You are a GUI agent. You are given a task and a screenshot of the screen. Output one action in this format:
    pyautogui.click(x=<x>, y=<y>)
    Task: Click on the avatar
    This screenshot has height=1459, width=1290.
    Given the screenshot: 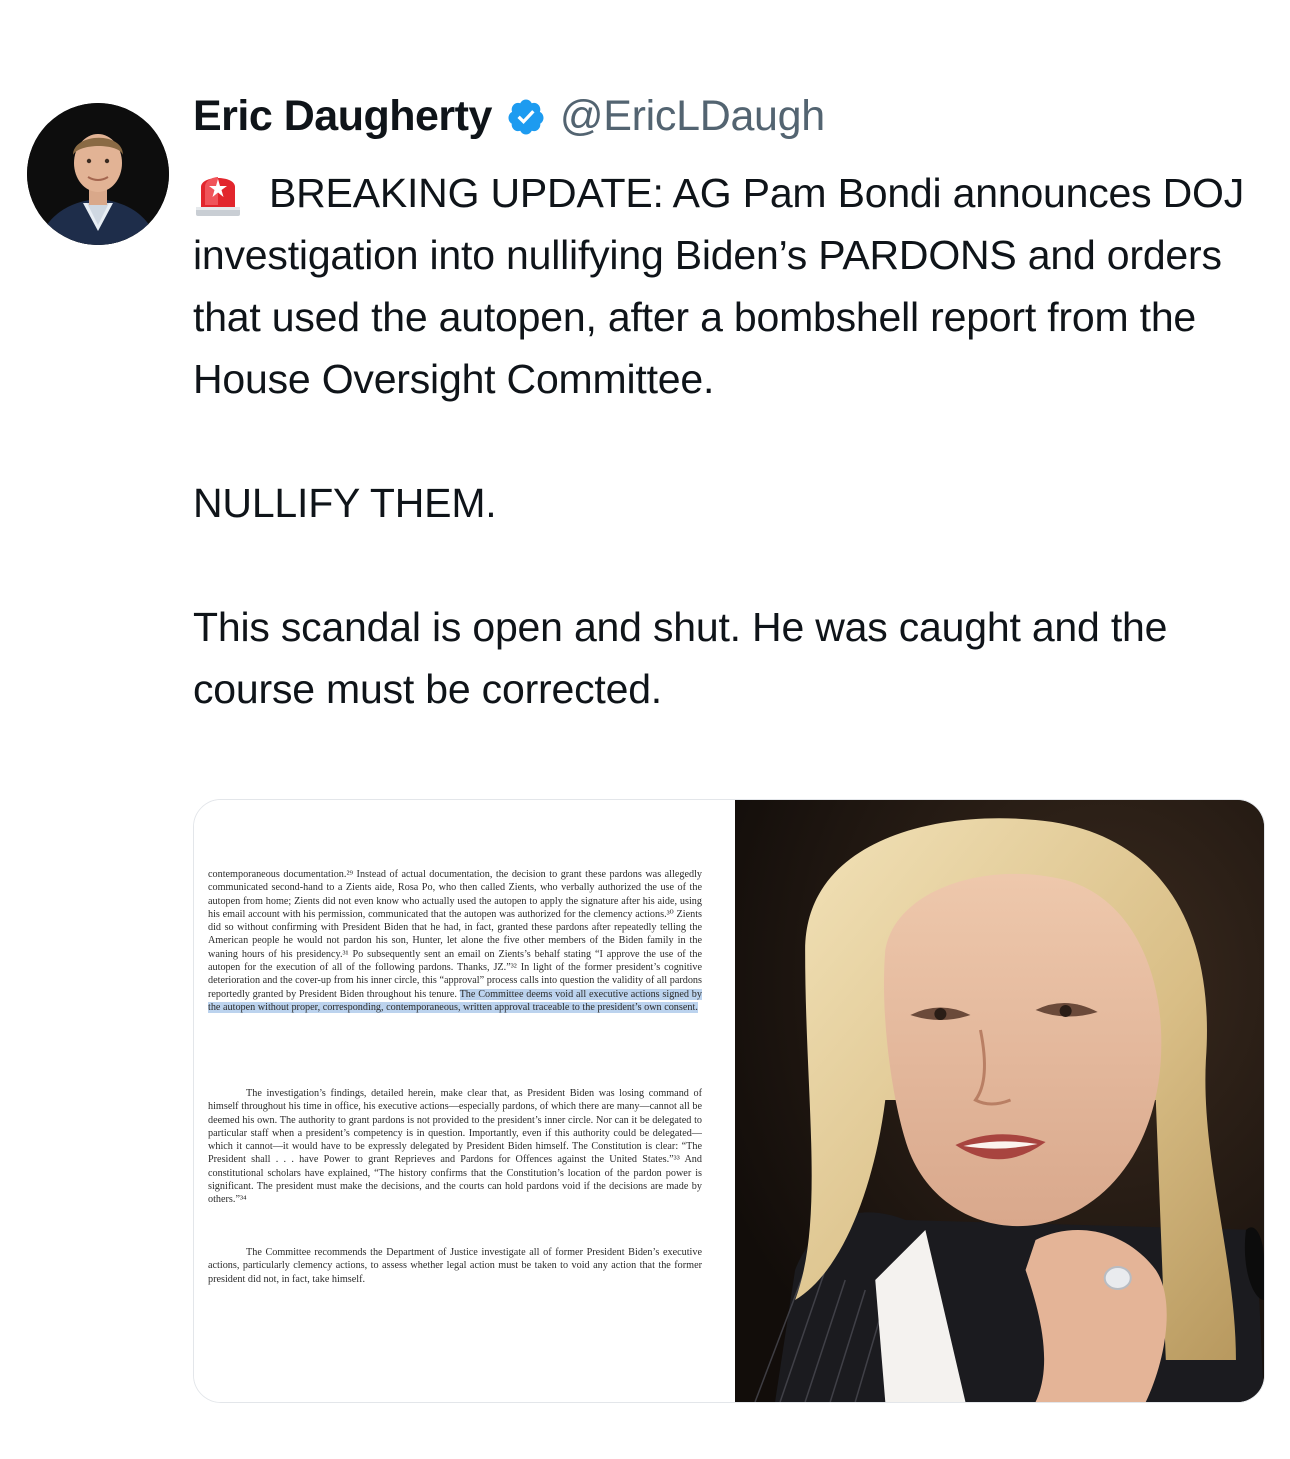 What is the action you would take?
    pyautogui.click(x=98, y=174)
    